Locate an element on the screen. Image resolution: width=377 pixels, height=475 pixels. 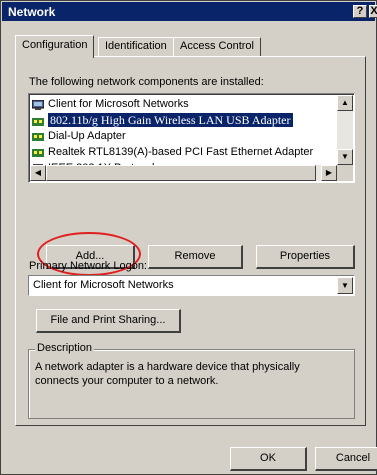
title-bar: Network ? X is located at coordinates (189, 11).